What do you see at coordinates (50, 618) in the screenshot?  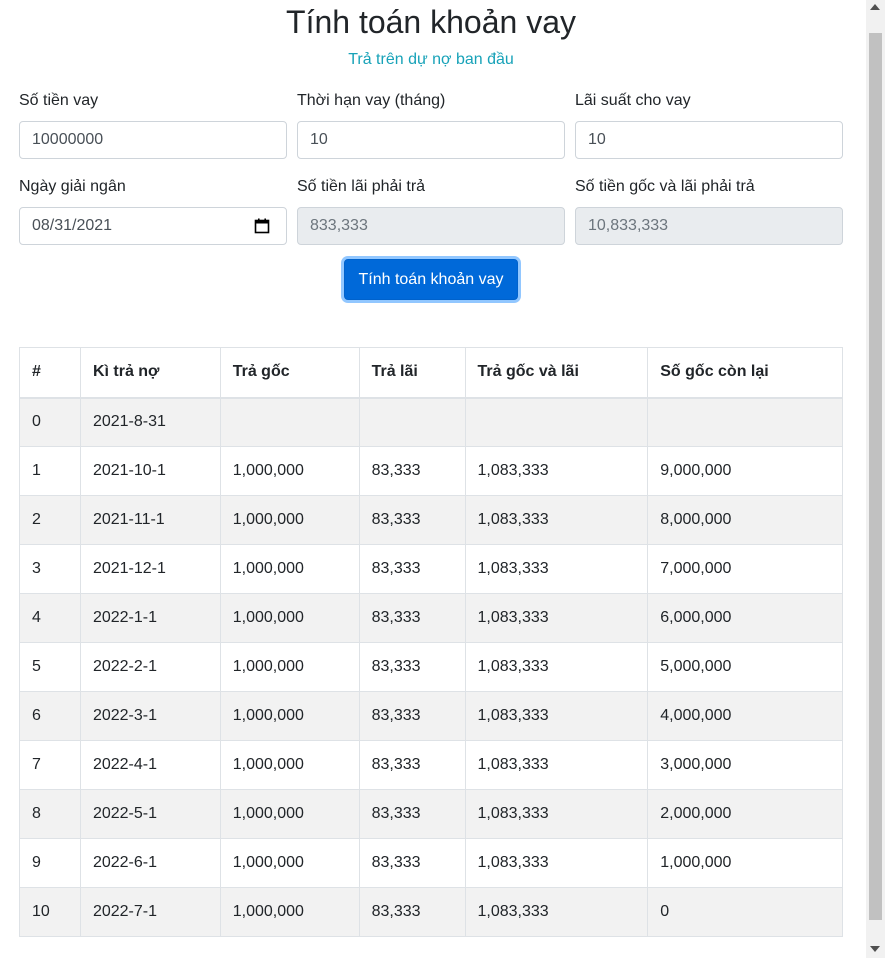 I see `table-cell: 4` at bounding box center [50, 618].